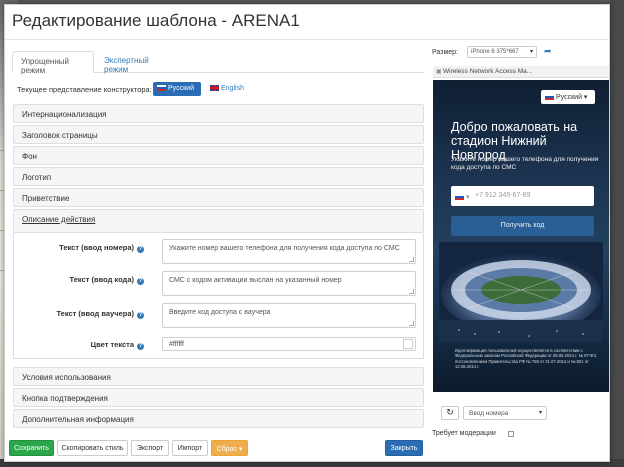  What do you see at coordinates (92, 448) in the screenshot?
I see `copy-style-button: Скопировать стиль` at bounding box center [92, 448].